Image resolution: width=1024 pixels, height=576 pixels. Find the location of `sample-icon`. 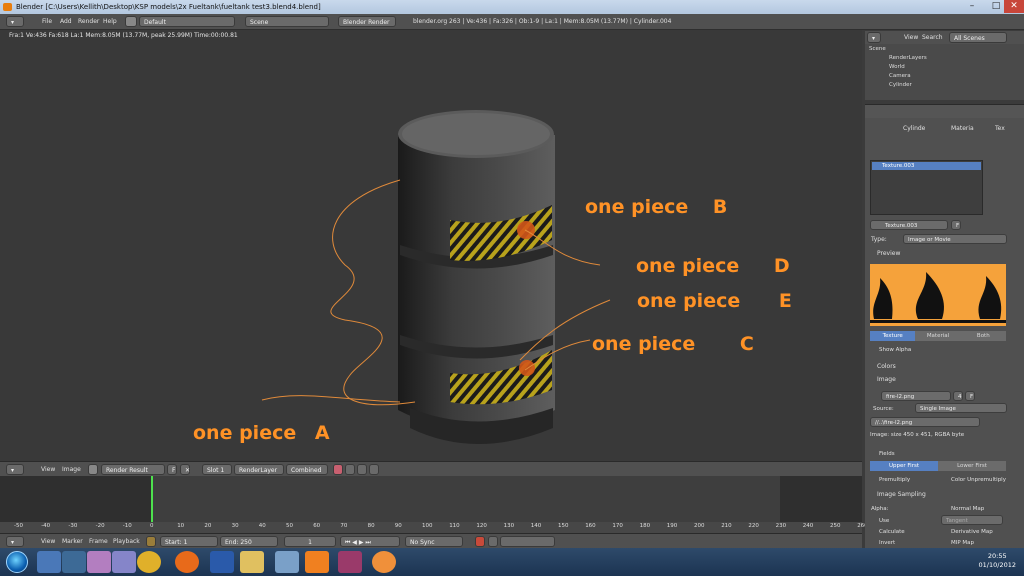

sample-icon is located at coordinates (374, 469).